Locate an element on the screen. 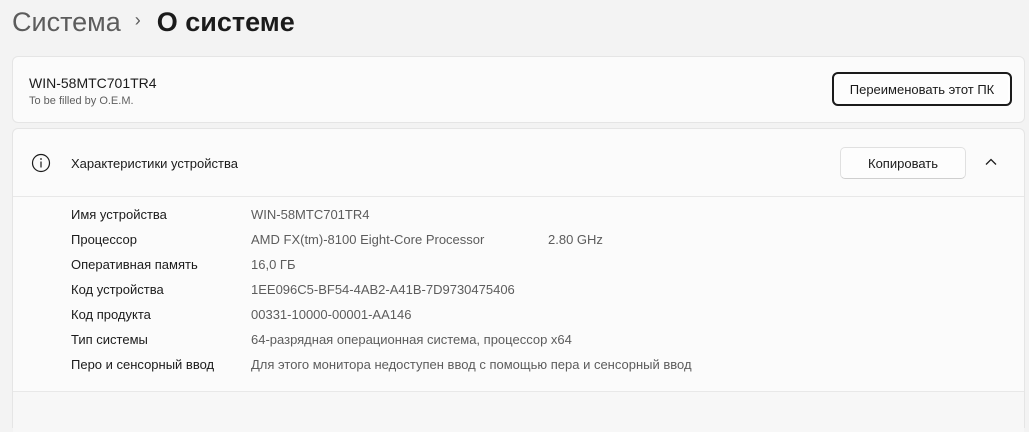 This screenshot has height=432, width=1029. spec-row-ram: Оперативная память 16,0 ГБ is located at coordinates (518, 265).